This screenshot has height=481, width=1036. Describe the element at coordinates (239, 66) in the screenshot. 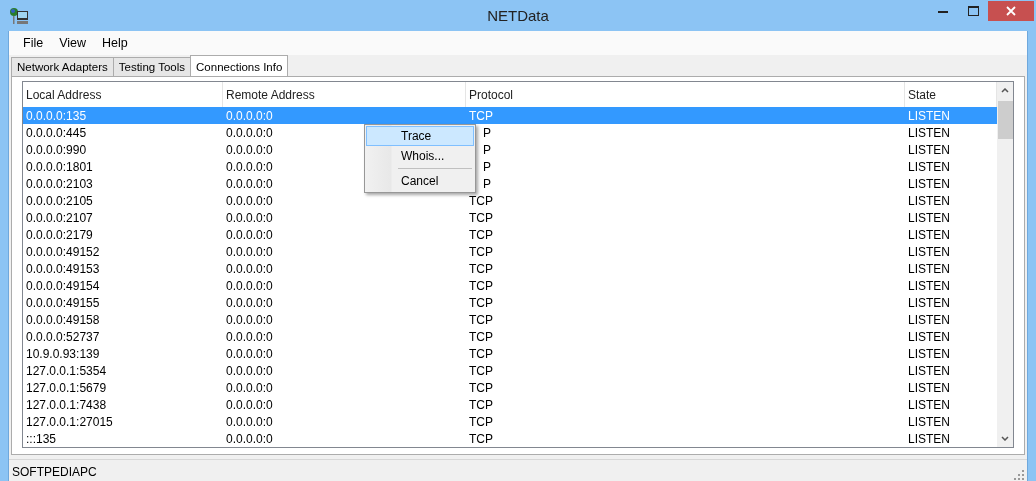

I see `tab: Connections Info` at that location.